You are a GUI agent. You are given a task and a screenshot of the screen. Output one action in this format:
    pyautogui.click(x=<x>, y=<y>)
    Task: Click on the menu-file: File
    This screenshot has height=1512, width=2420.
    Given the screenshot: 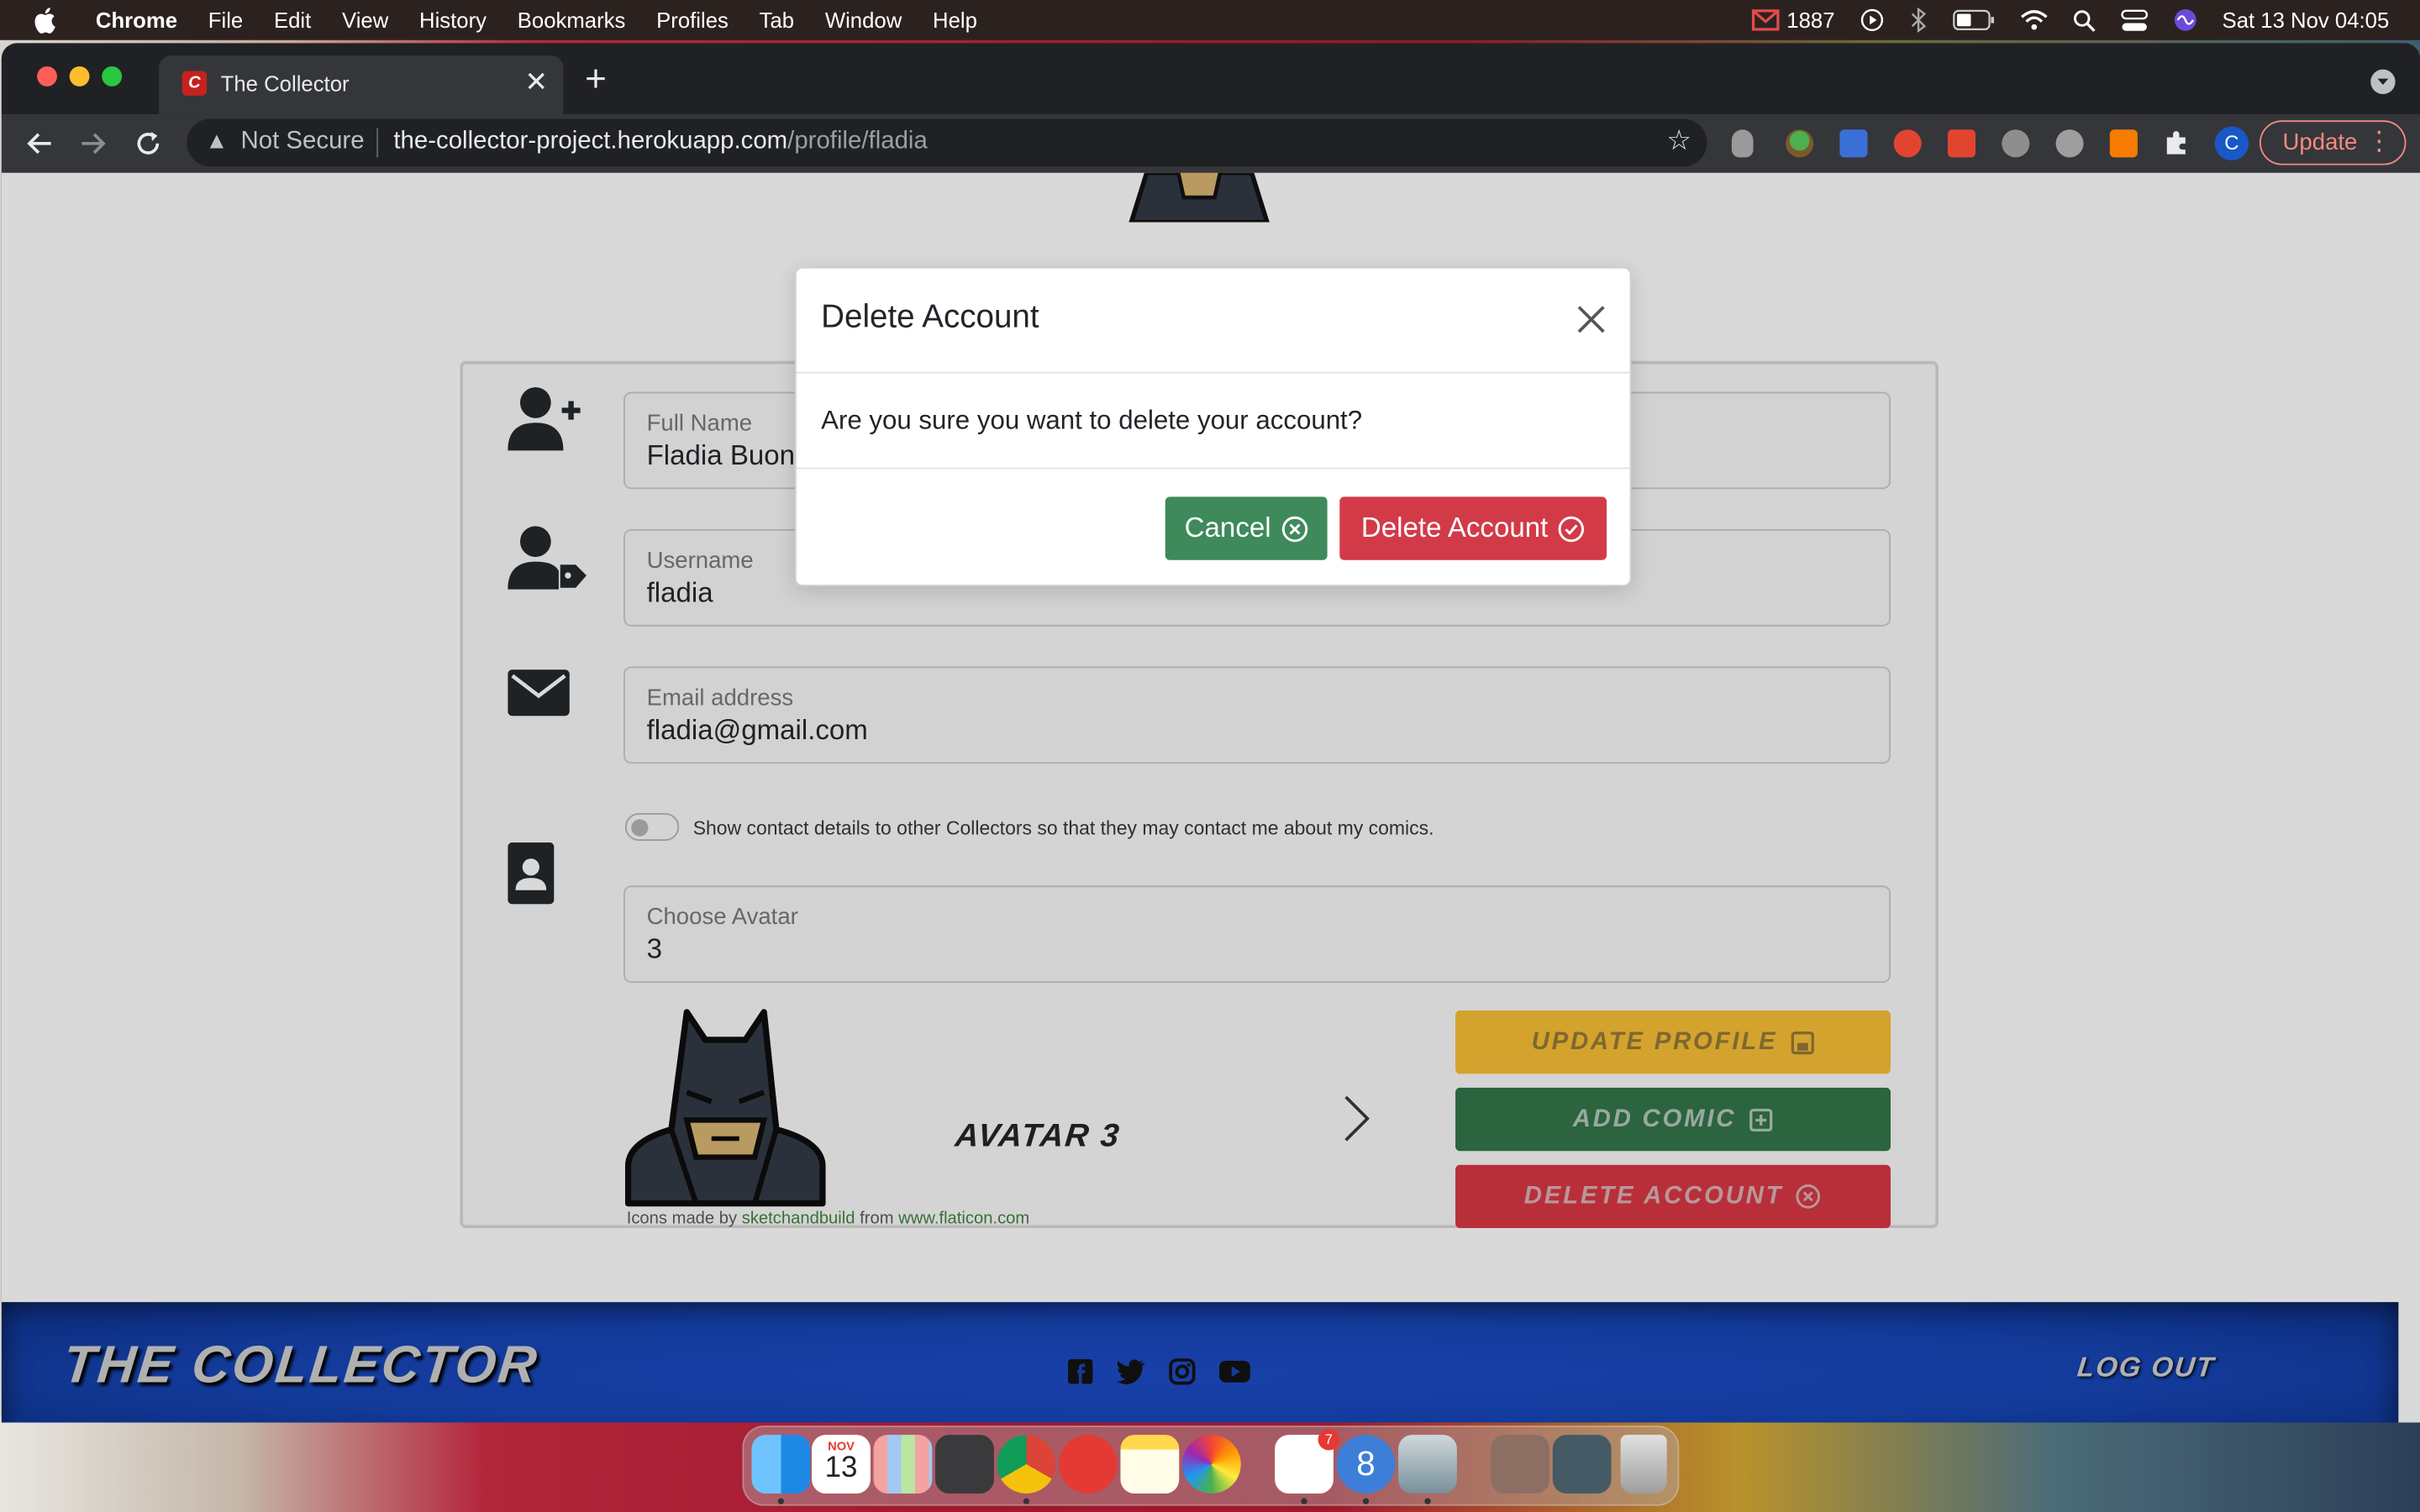 What is the action you would take?
    pyautogui.click(x=225, y=20)
    